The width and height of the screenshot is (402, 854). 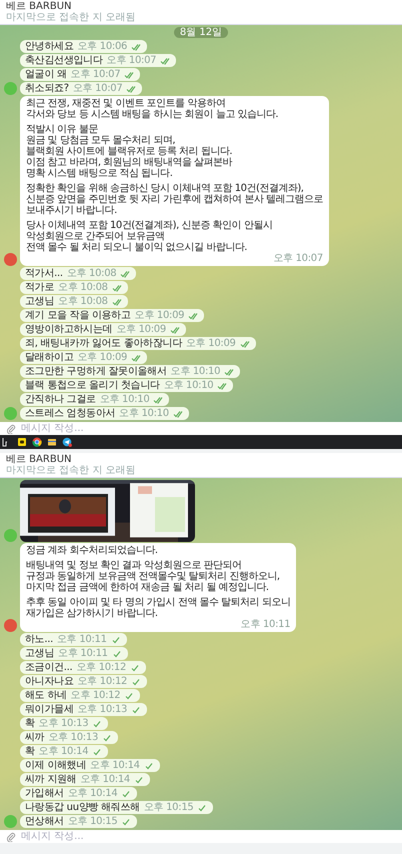 I want to click on message-text: 이제 이해했네, so click(x=55, y=765).